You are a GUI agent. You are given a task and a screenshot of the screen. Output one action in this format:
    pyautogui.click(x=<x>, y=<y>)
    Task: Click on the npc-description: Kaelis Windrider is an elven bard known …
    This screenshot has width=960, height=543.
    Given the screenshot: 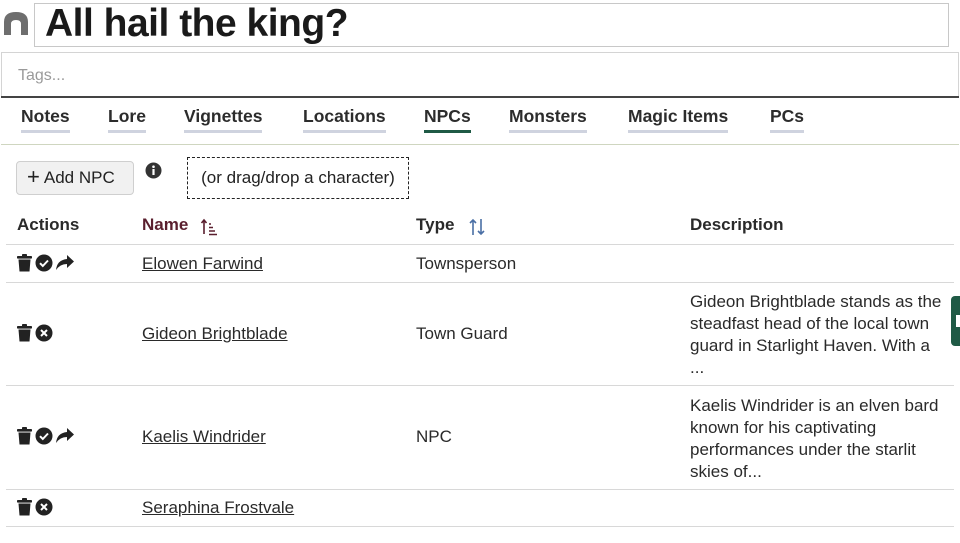 What is the action you would take?
    pyautogui.click(x=814, y=438)
    